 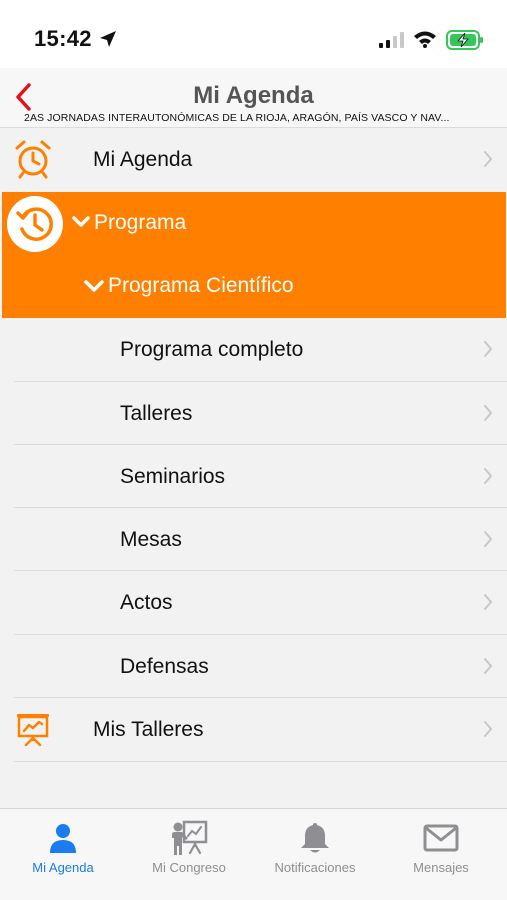 I want to click on tab-mi-agenda: Mi Agenda, so click(x=63, y=854).